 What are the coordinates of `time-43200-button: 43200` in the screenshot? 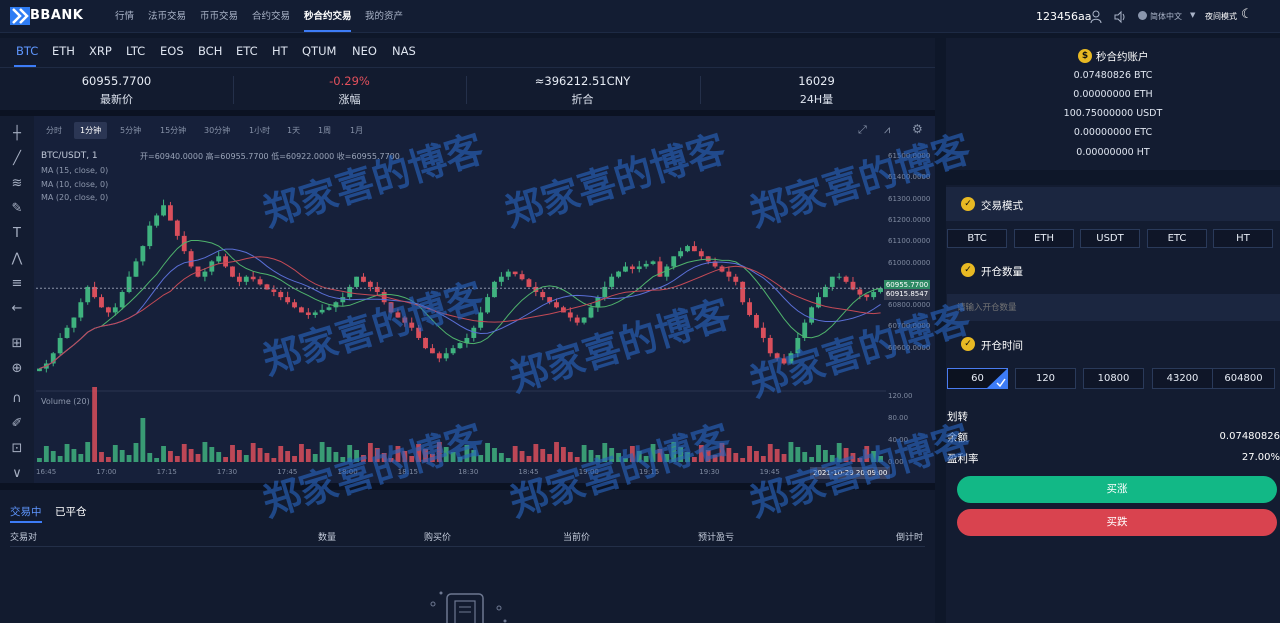 It's located at (1182, 378).